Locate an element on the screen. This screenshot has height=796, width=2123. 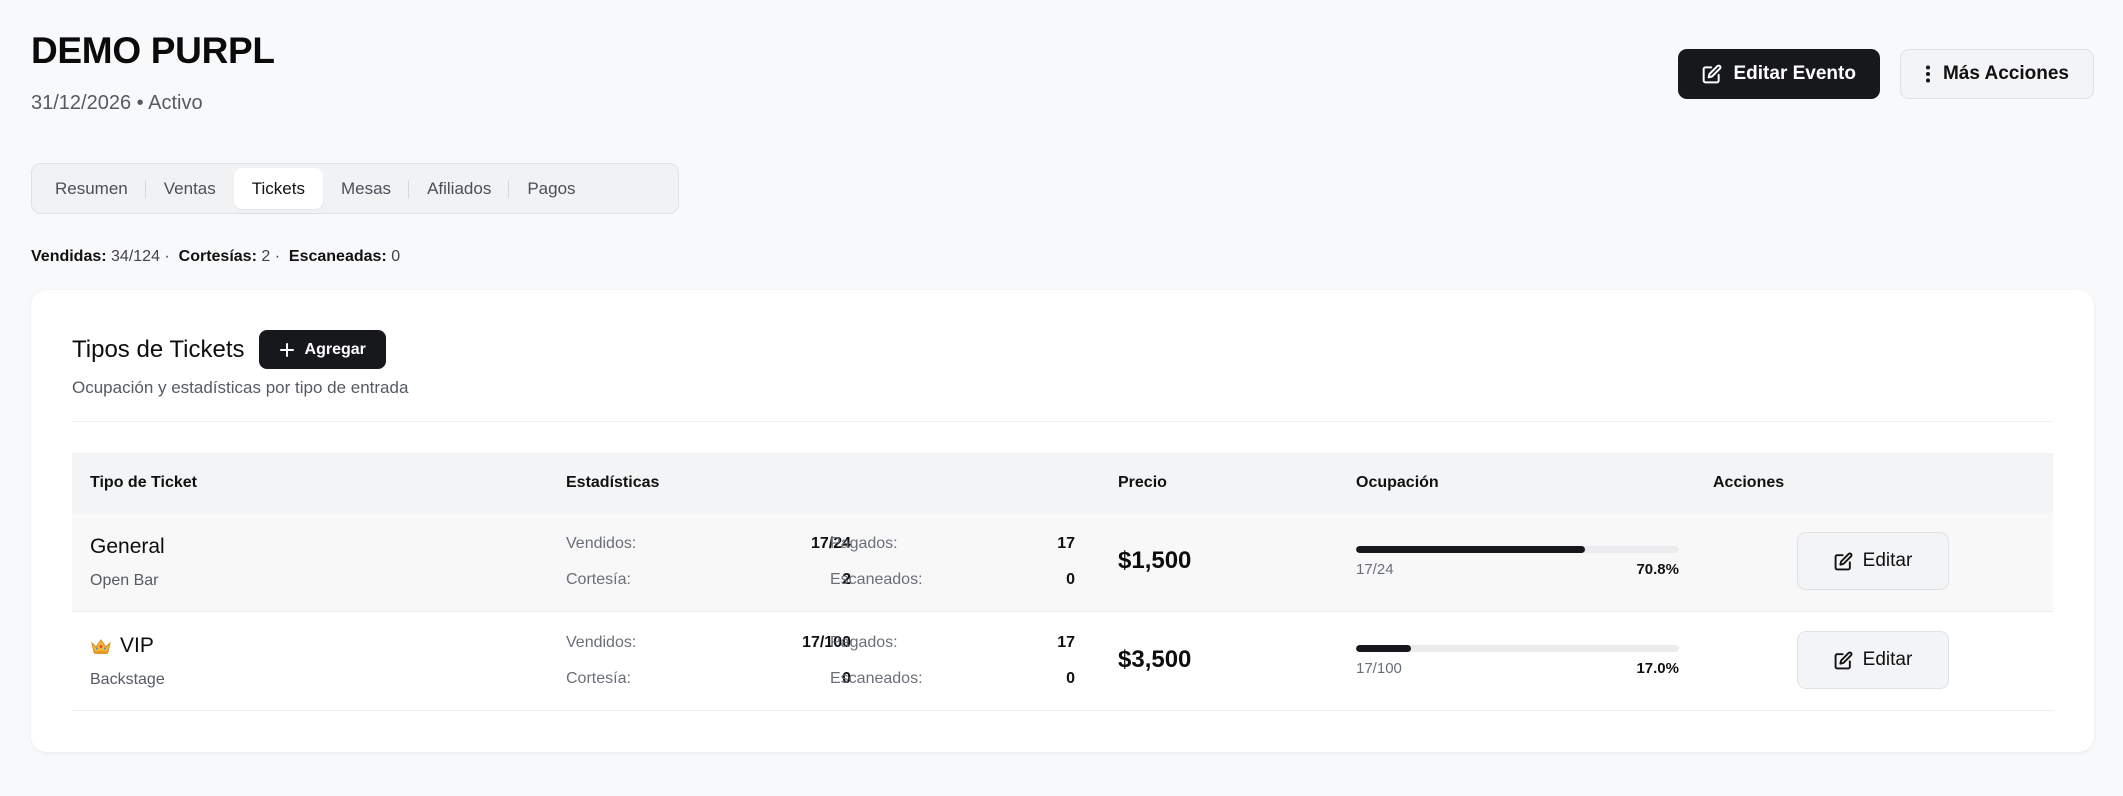
ticket-name-text: VIP is located at coordinates (137, 645).